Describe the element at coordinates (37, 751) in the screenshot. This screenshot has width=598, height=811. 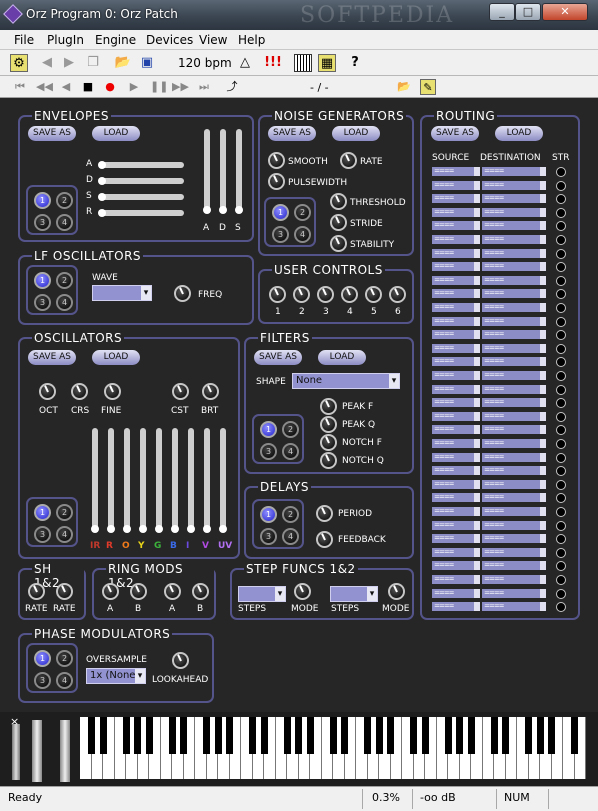
I see `mod-wheel` at that location.